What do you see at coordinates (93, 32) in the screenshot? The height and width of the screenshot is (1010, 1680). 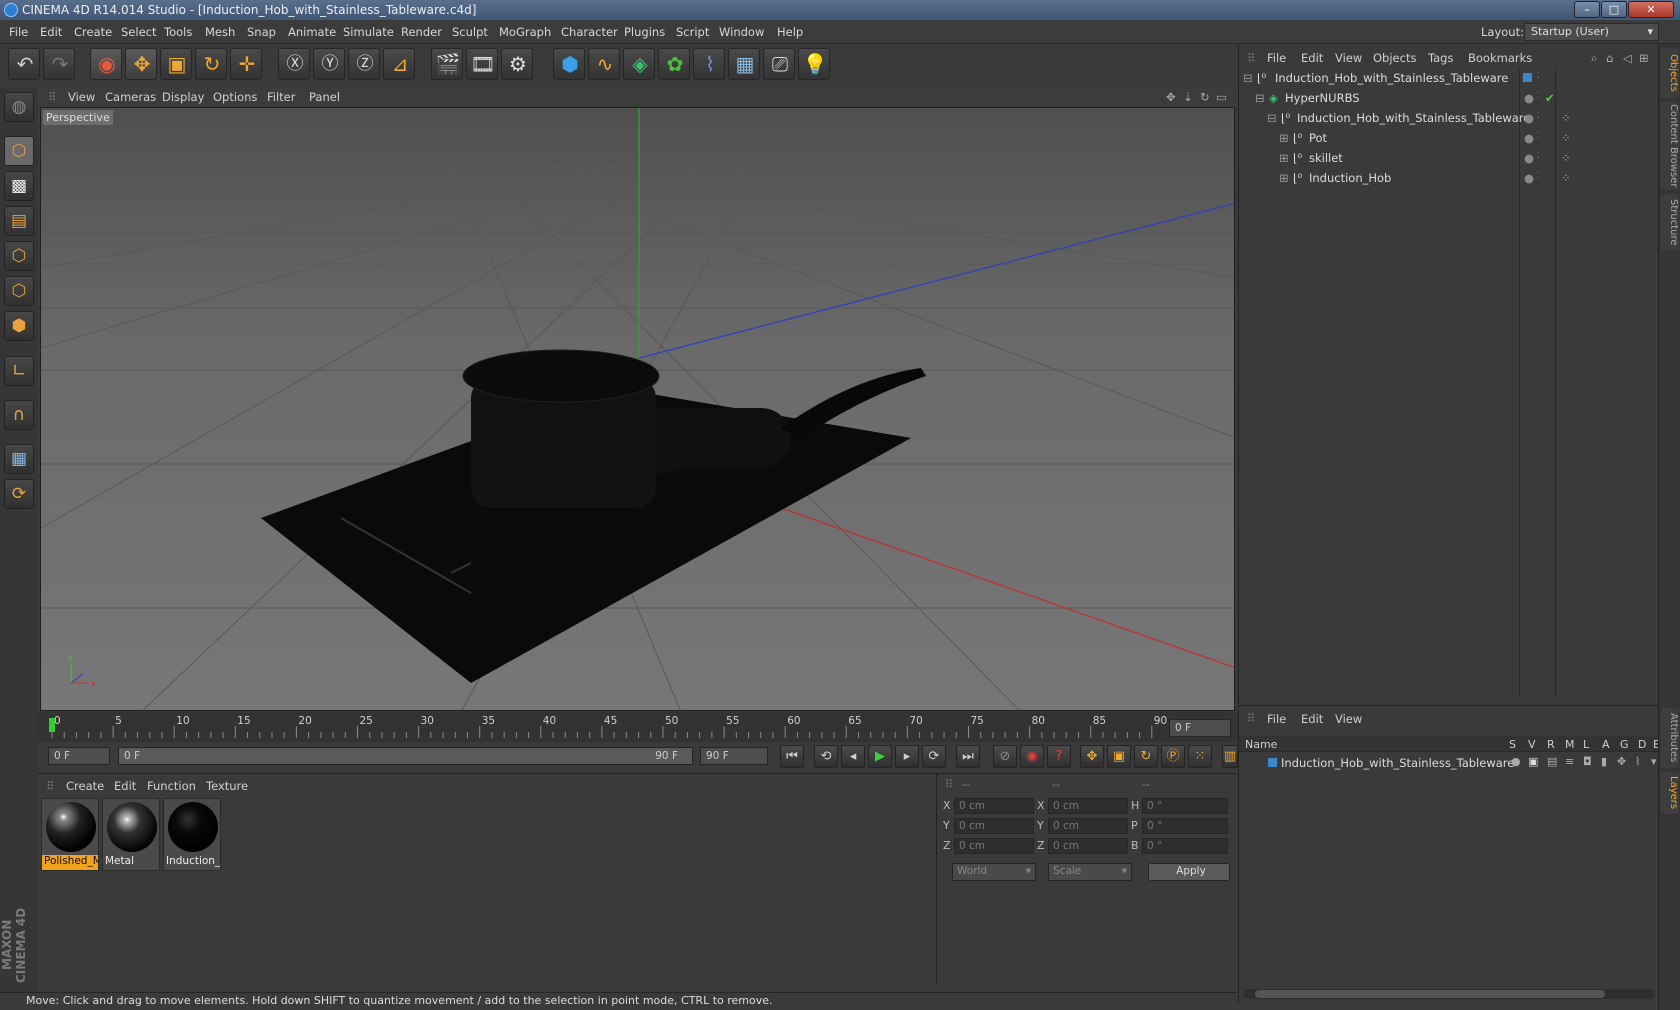 I see `menu-create: Create` at bounding box center [93, 32].